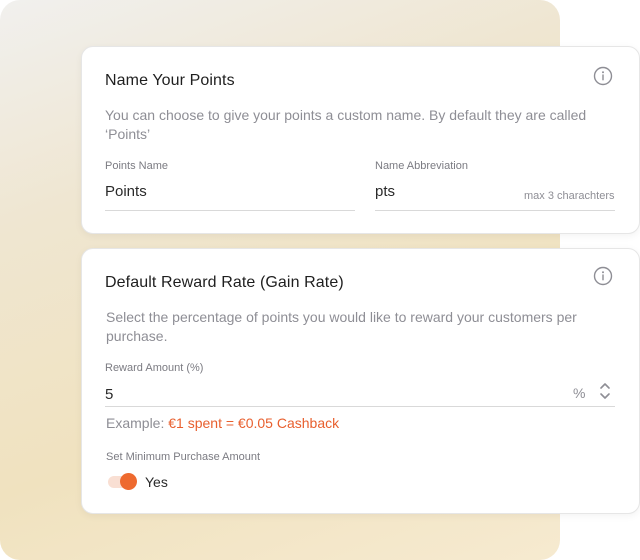 This screenshot has width=640, height=560. I want to click on min-purchase-label: Set Minimum Purchase Amount, so click(183, 457).